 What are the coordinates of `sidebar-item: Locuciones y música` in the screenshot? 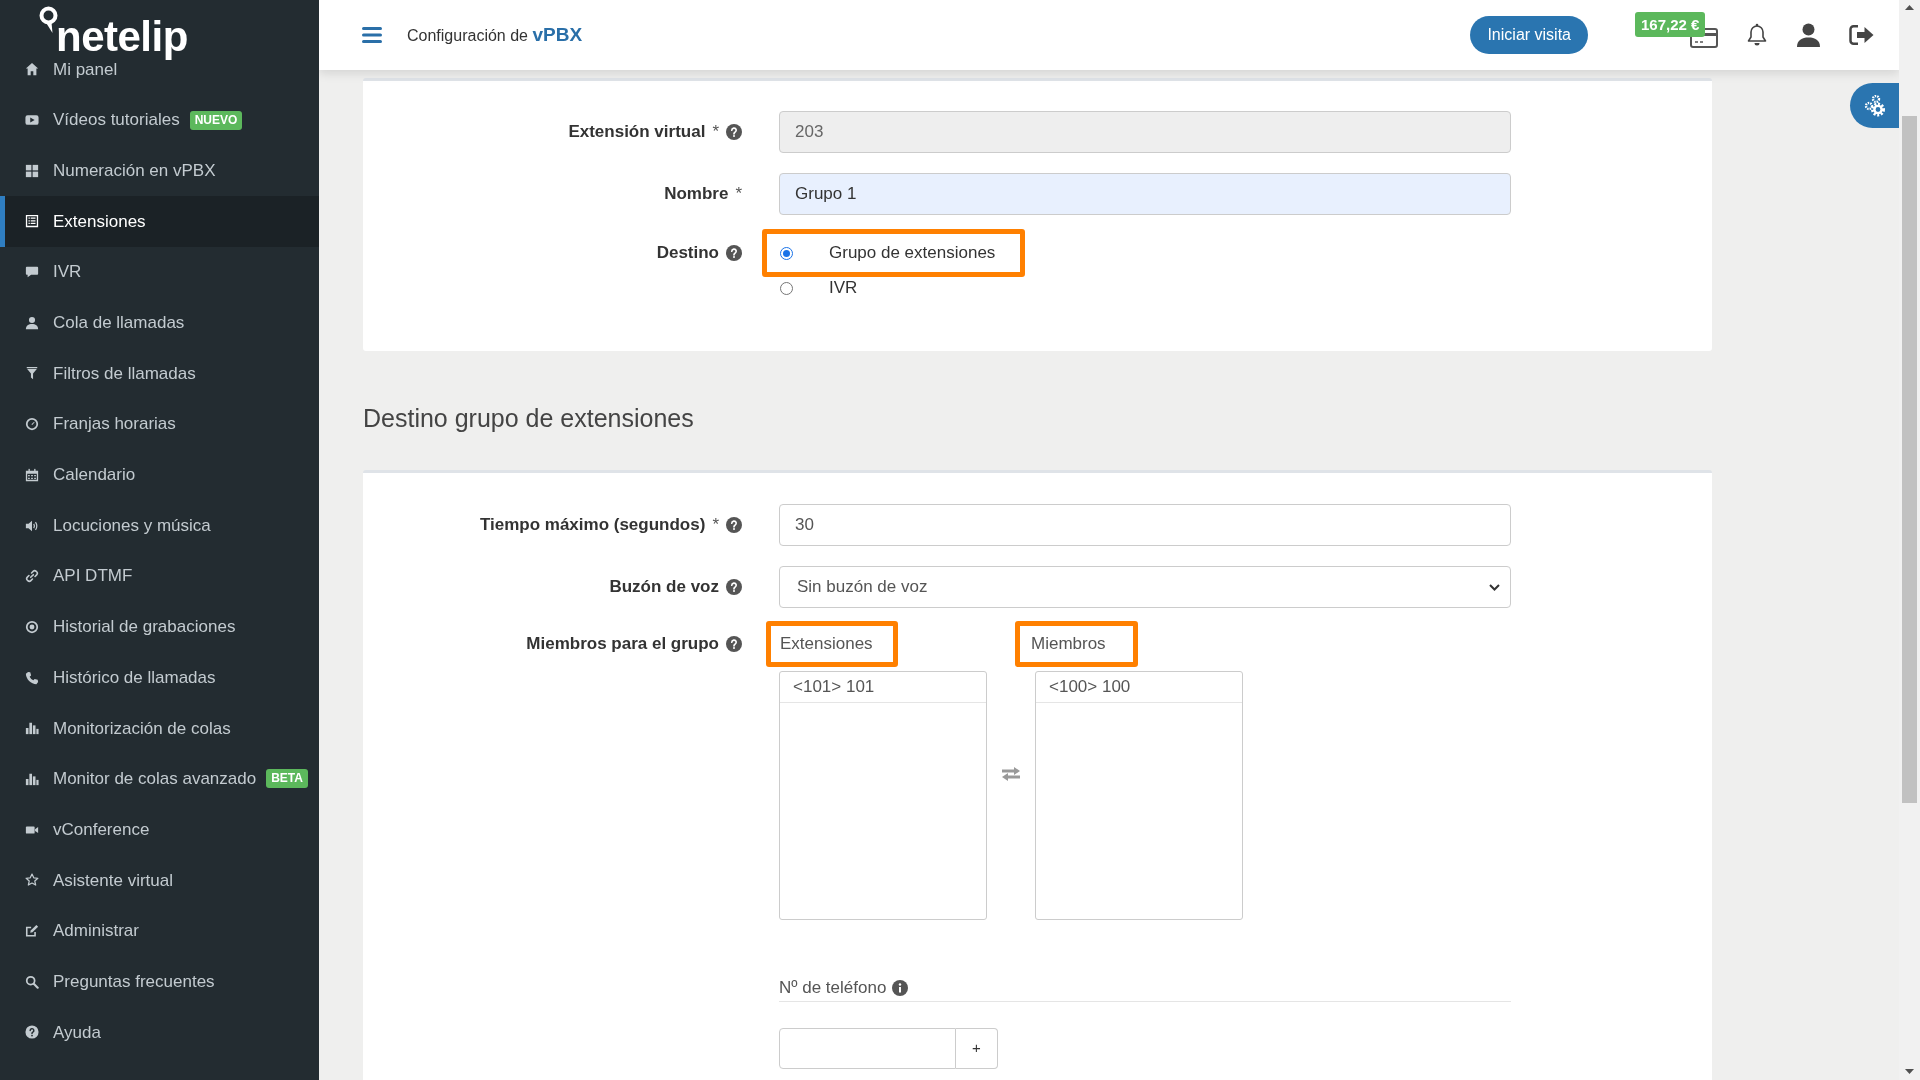 It's located at (159, 525).